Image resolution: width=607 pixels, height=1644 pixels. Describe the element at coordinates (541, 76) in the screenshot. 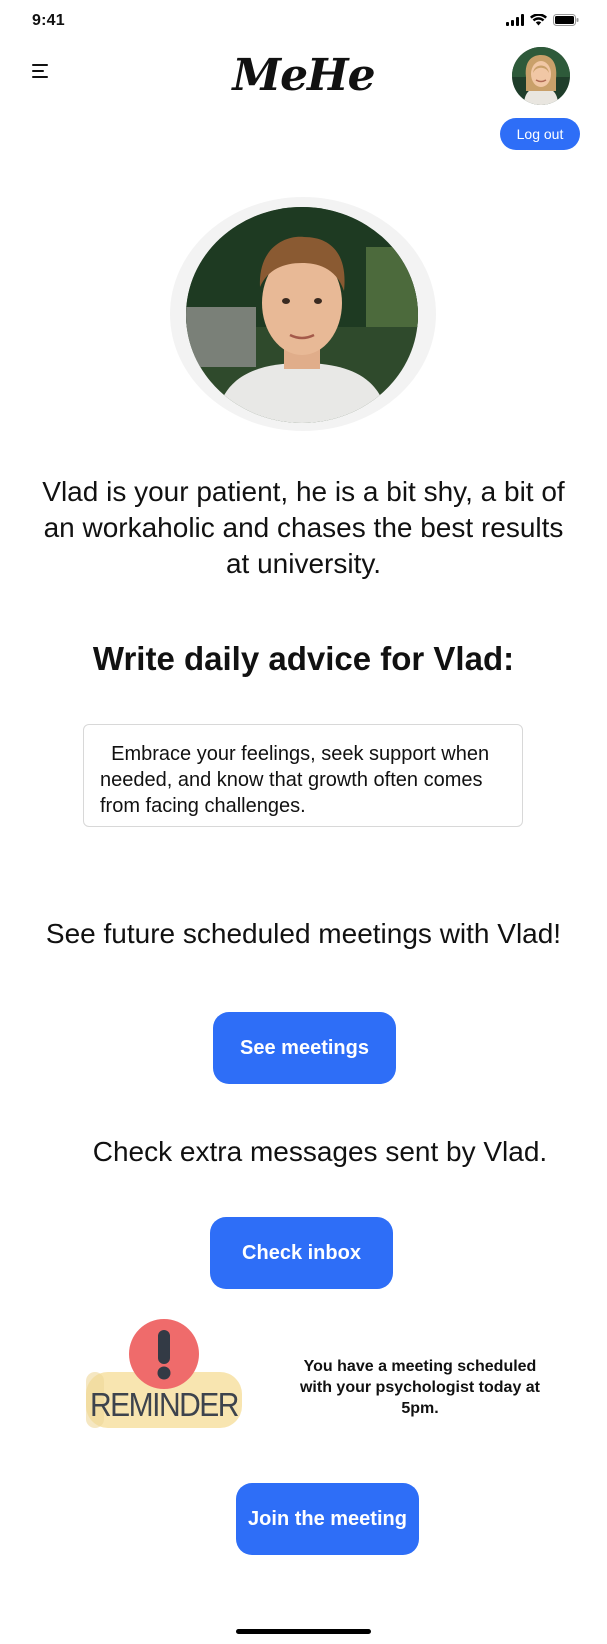

I see `user-avatar` at that location.